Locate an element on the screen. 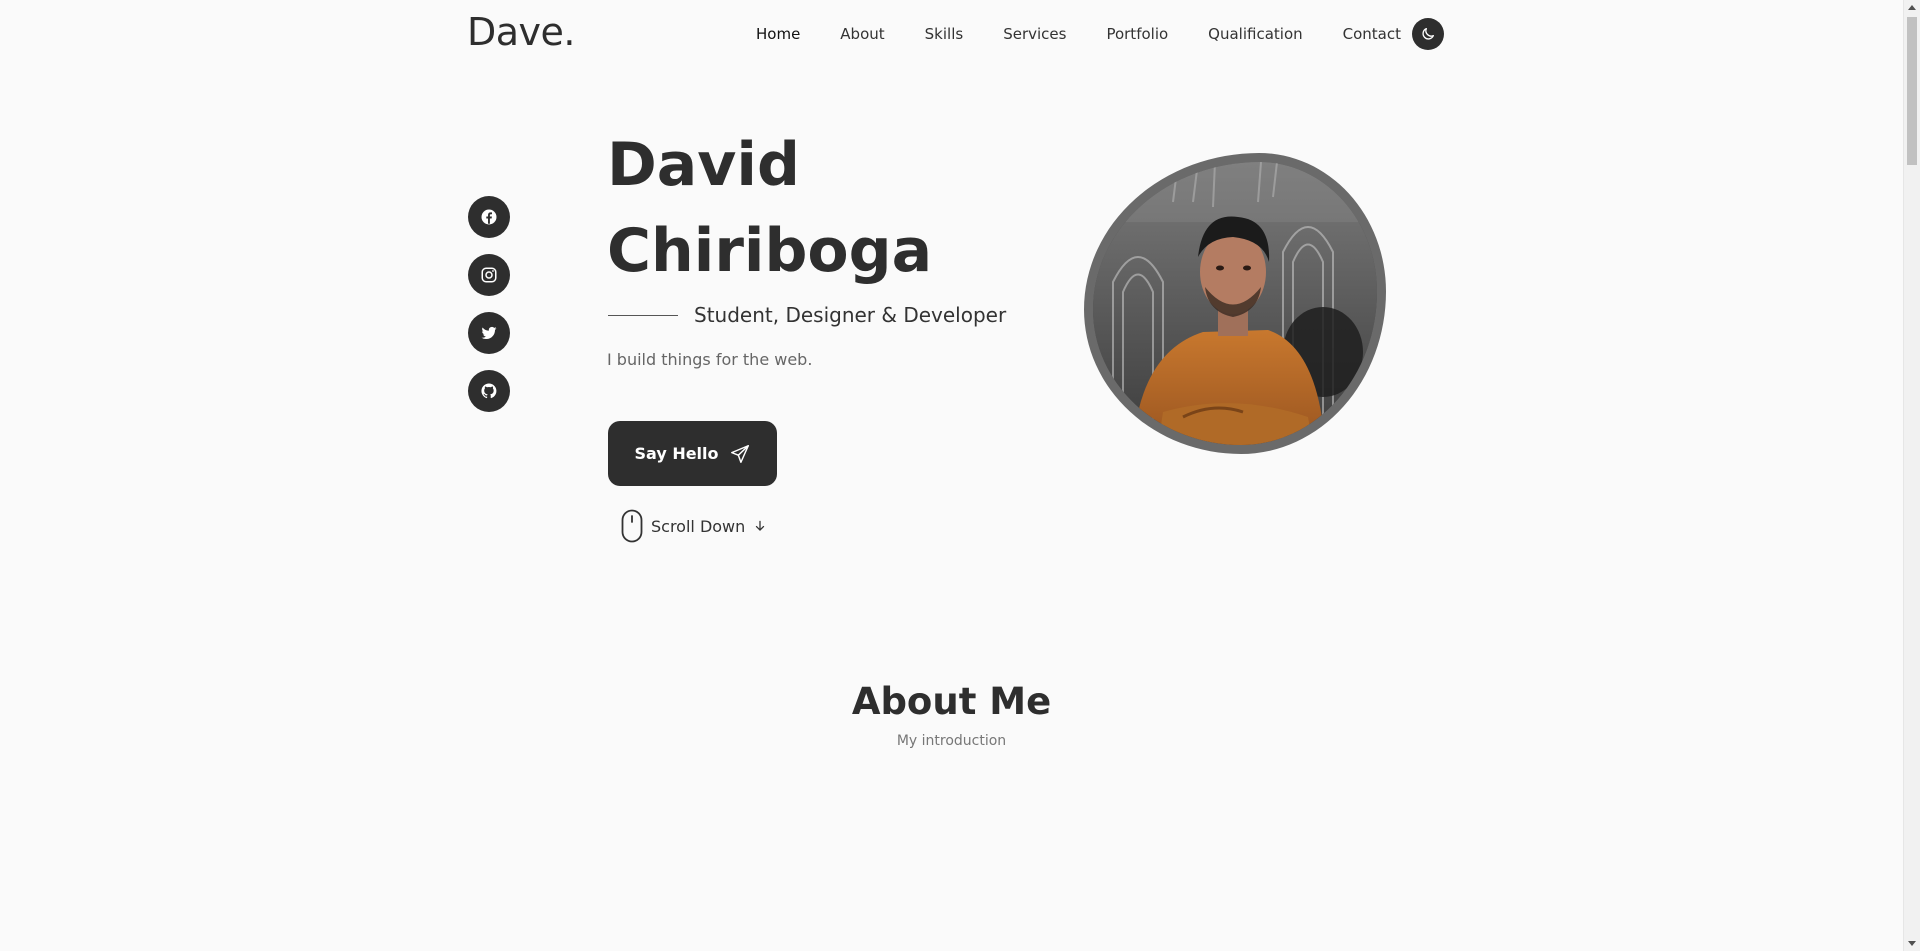  say-hello-button: Say Hello is located at coordinates (692, 453).